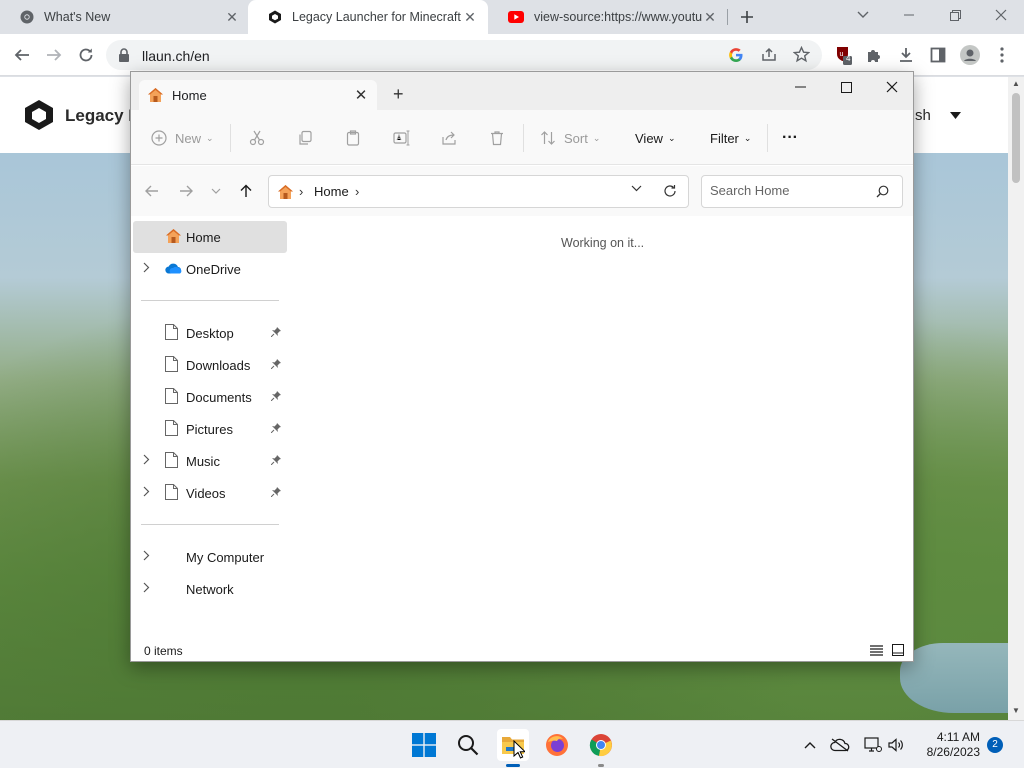  Describe the element at coordinates (790, 138) in the screenshot. I see `see-more-button: ···` at that location.